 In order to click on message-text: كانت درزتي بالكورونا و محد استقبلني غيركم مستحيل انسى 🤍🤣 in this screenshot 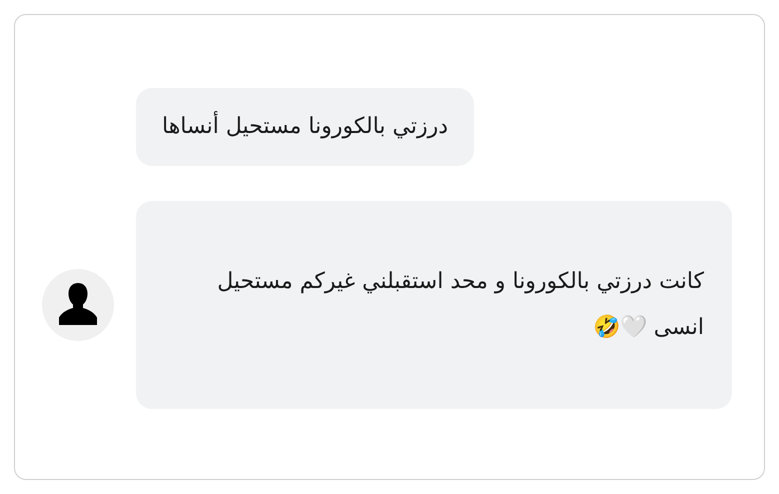, I will do `click(460, 305)`.